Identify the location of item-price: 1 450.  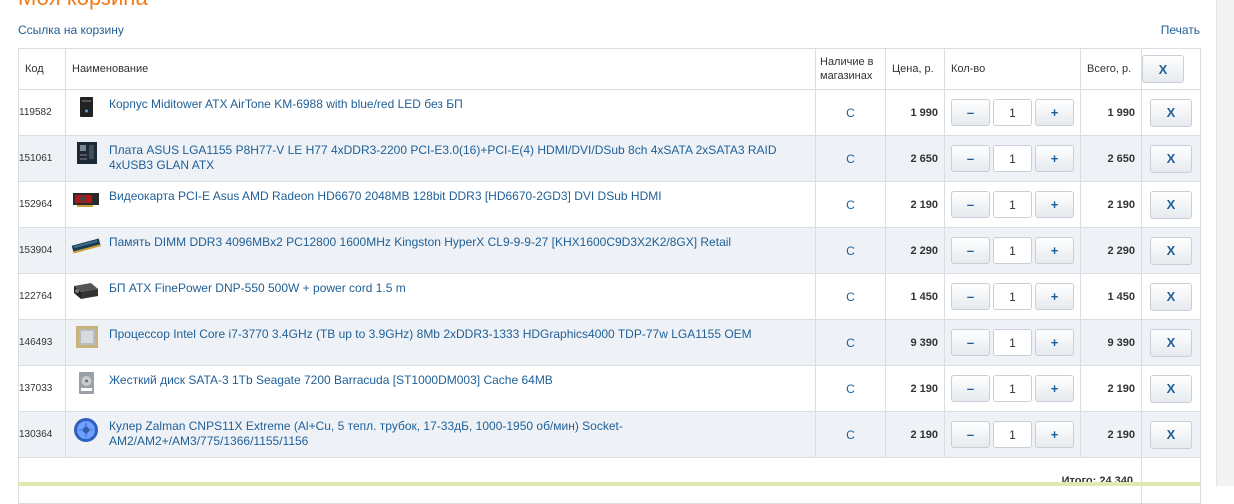
(915, 296).